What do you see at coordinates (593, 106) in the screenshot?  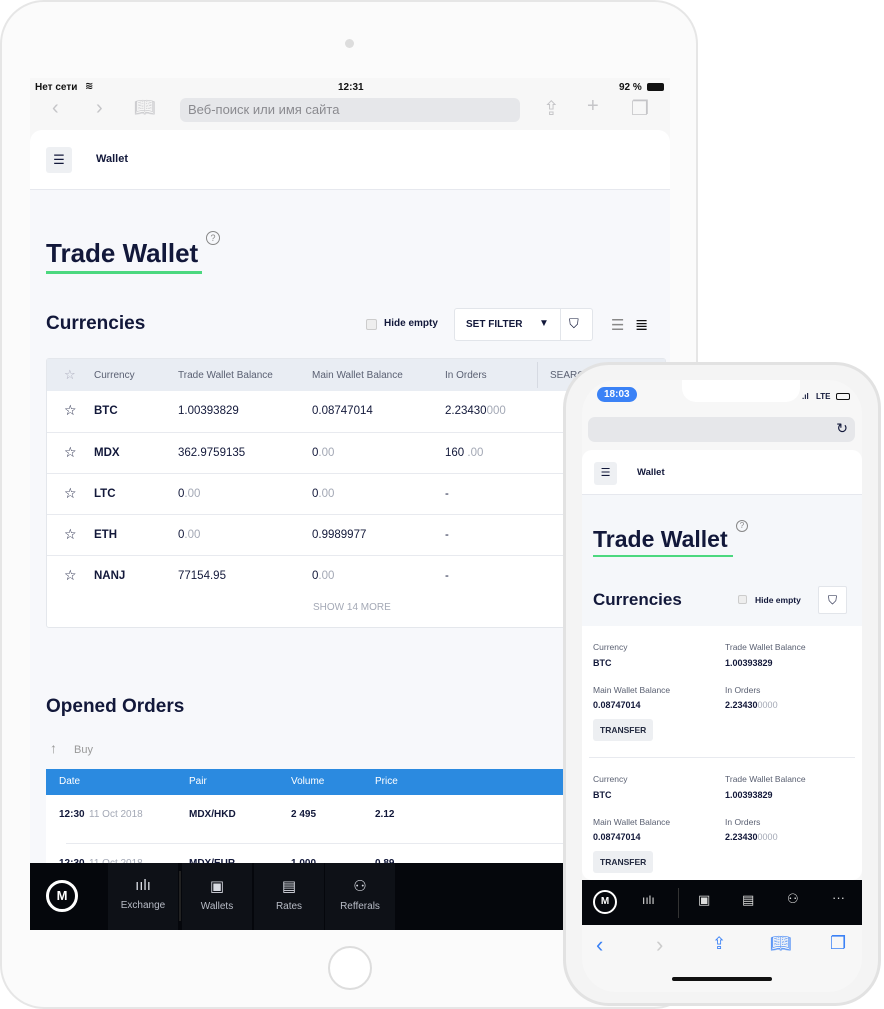 I see `new-tab-icon: +` at bounding box center [593, 106].